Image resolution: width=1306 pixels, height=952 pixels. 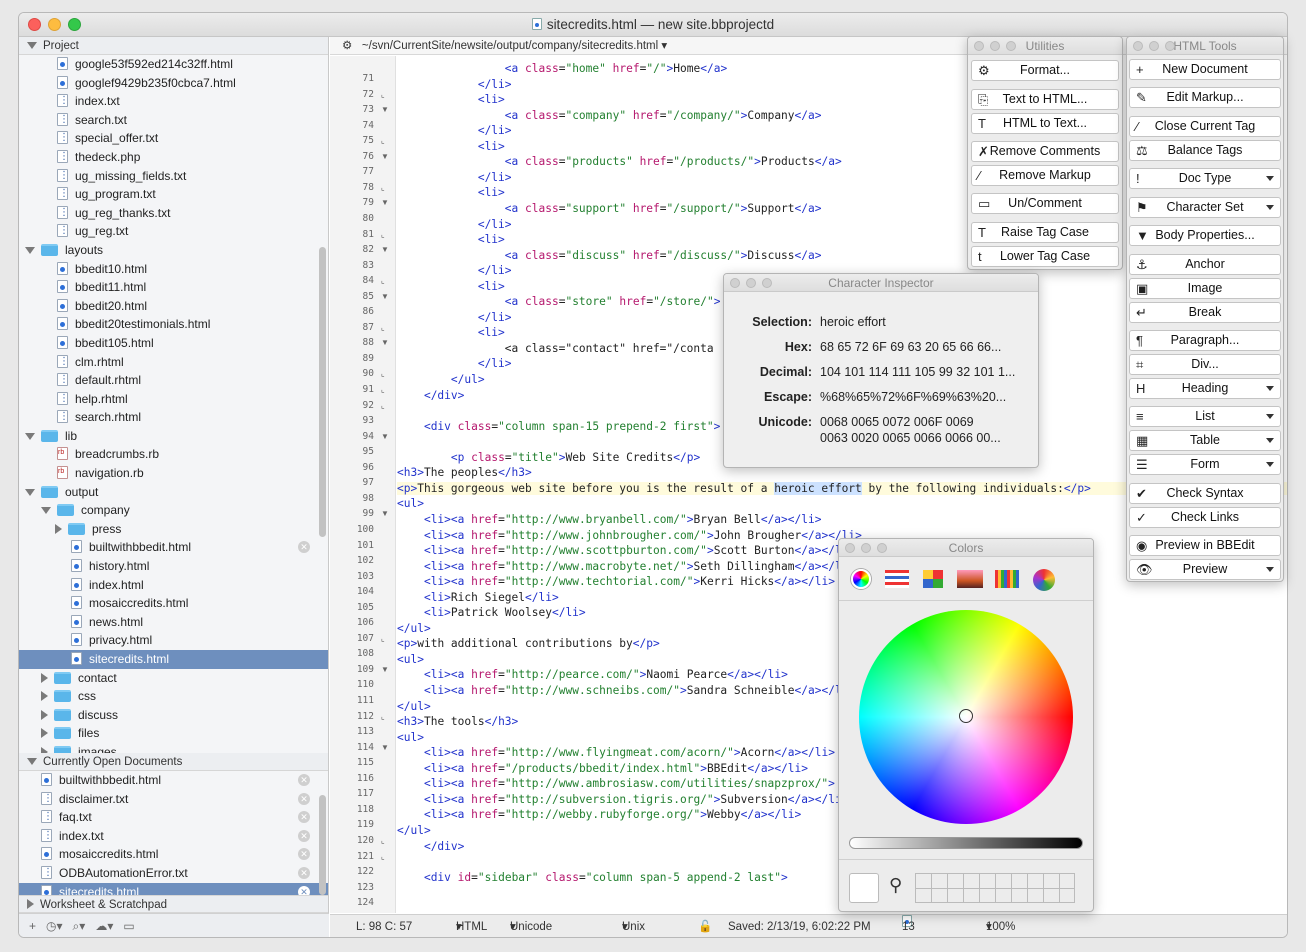 I want to click on code-line: <a class="home" href="/">Home</a>, so click(x=562, y=68).